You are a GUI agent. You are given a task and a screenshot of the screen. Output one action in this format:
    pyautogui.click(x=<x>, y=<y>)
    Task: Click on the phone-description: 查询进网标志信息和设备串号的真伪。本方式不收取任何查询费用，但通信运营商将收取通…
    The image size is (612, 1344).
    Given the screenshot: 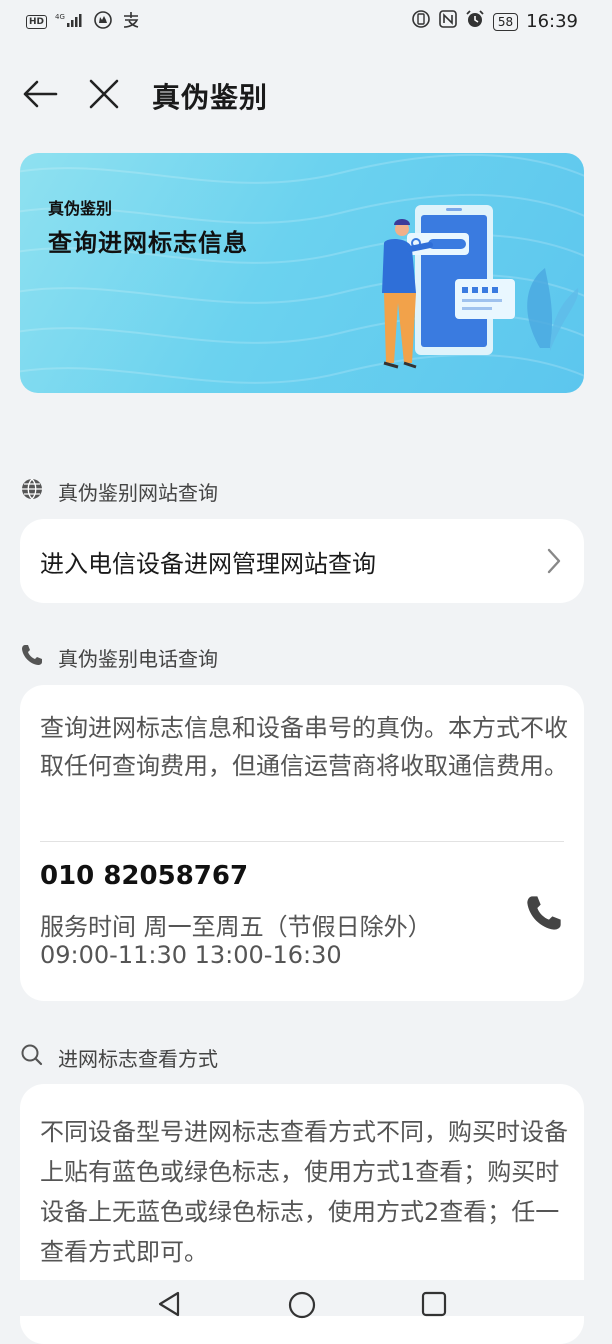 What is the action you would take?
    pyautogui.click(x=304, y=747)
    